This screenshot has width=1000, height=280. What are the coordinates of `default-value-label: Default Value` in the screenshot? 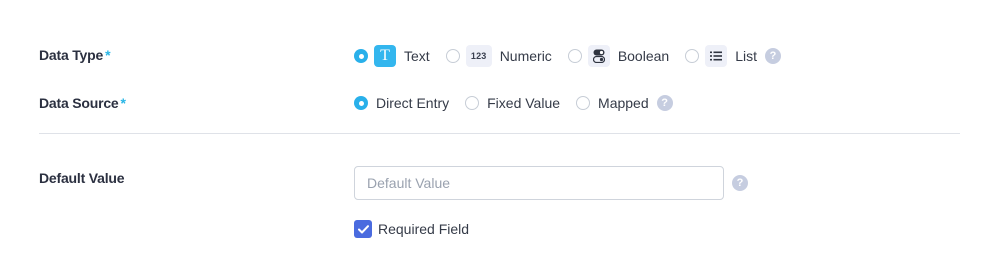 It's located at (82, 178).